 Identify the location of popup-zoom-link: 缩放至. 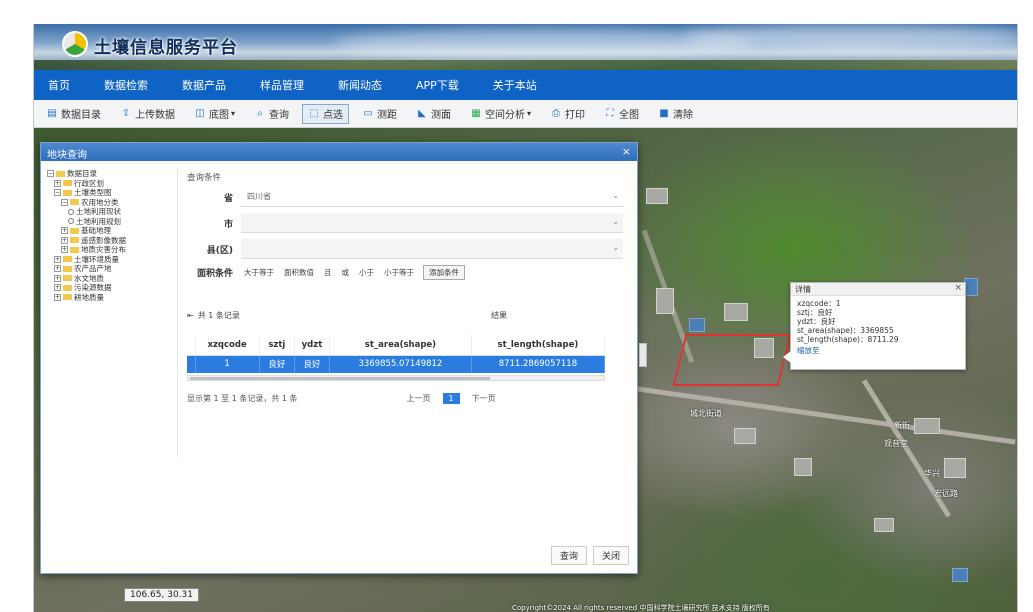
(878, 350).